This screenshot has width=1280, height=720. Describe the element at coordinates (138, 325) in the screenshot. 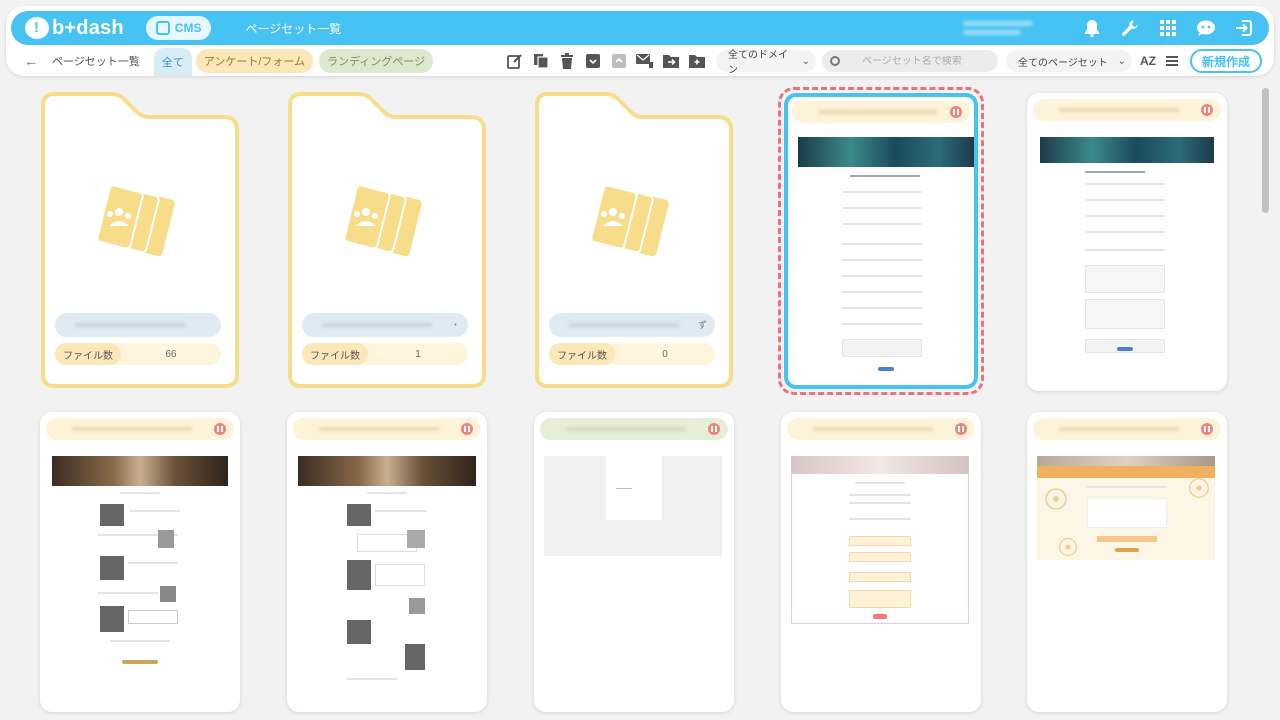

I see `folder-name-blurred` at that location.